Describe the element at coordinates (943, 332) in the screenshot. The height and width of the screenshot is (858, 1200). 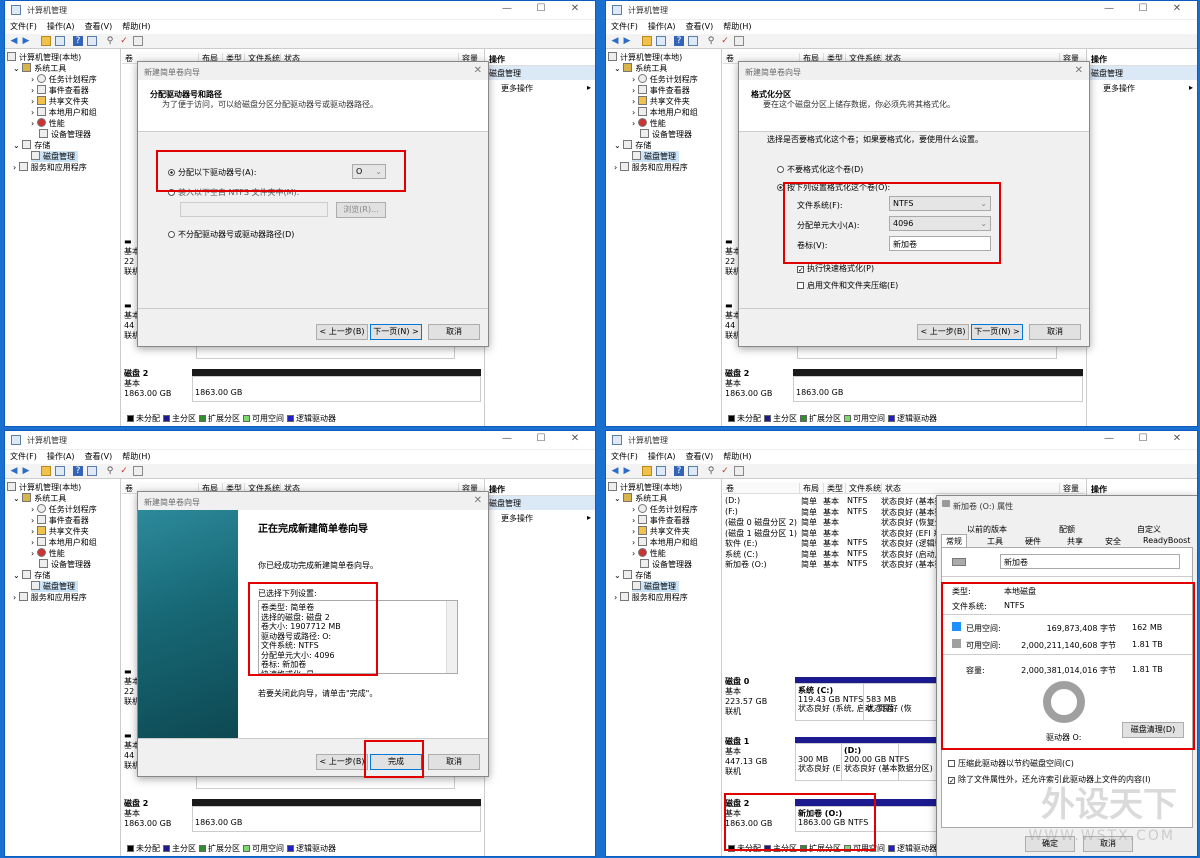
I see `back-button: < 上一步(B)` at that location.